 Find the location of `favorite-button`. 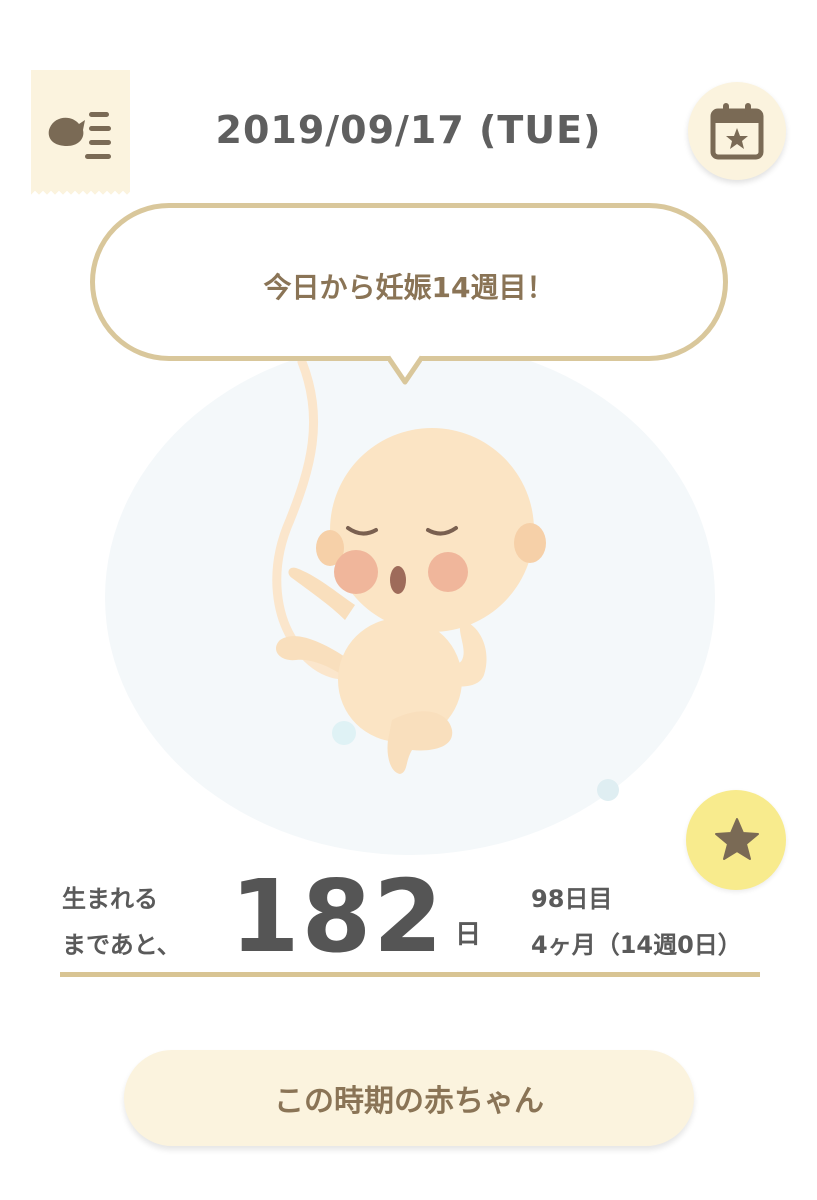

favorite-button is located at coordinates (736, 840).